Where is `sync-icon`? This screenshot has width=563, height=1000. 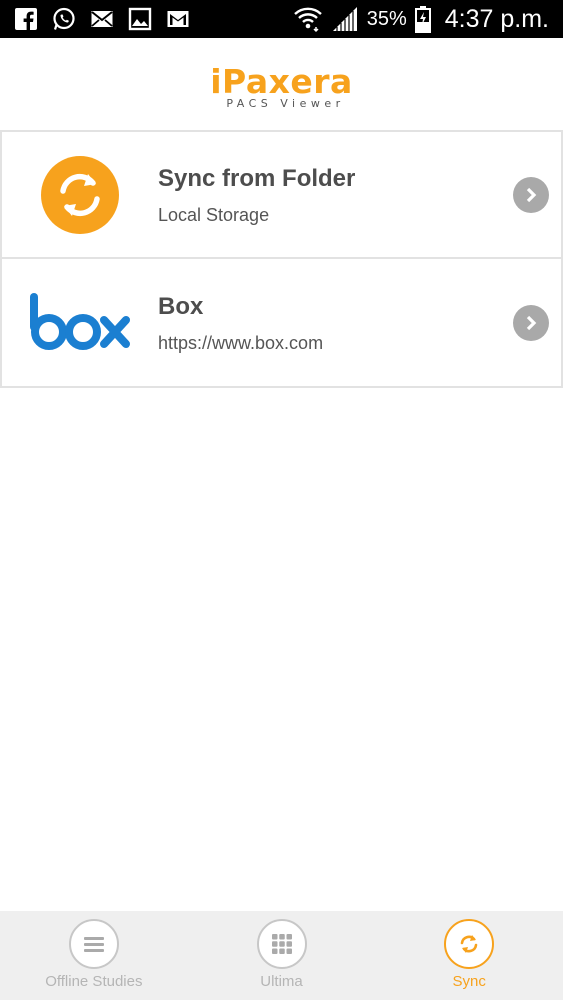 sync-icon is located at coordinates (469, 944).